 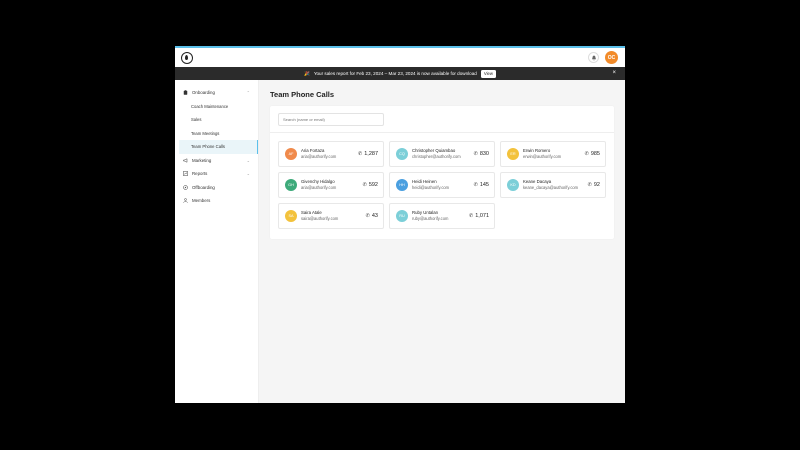 What do you see at coordinates (482, 216) in the screenshot?
I see `call-count-value: 1,071` at bounding box center [482, 216].